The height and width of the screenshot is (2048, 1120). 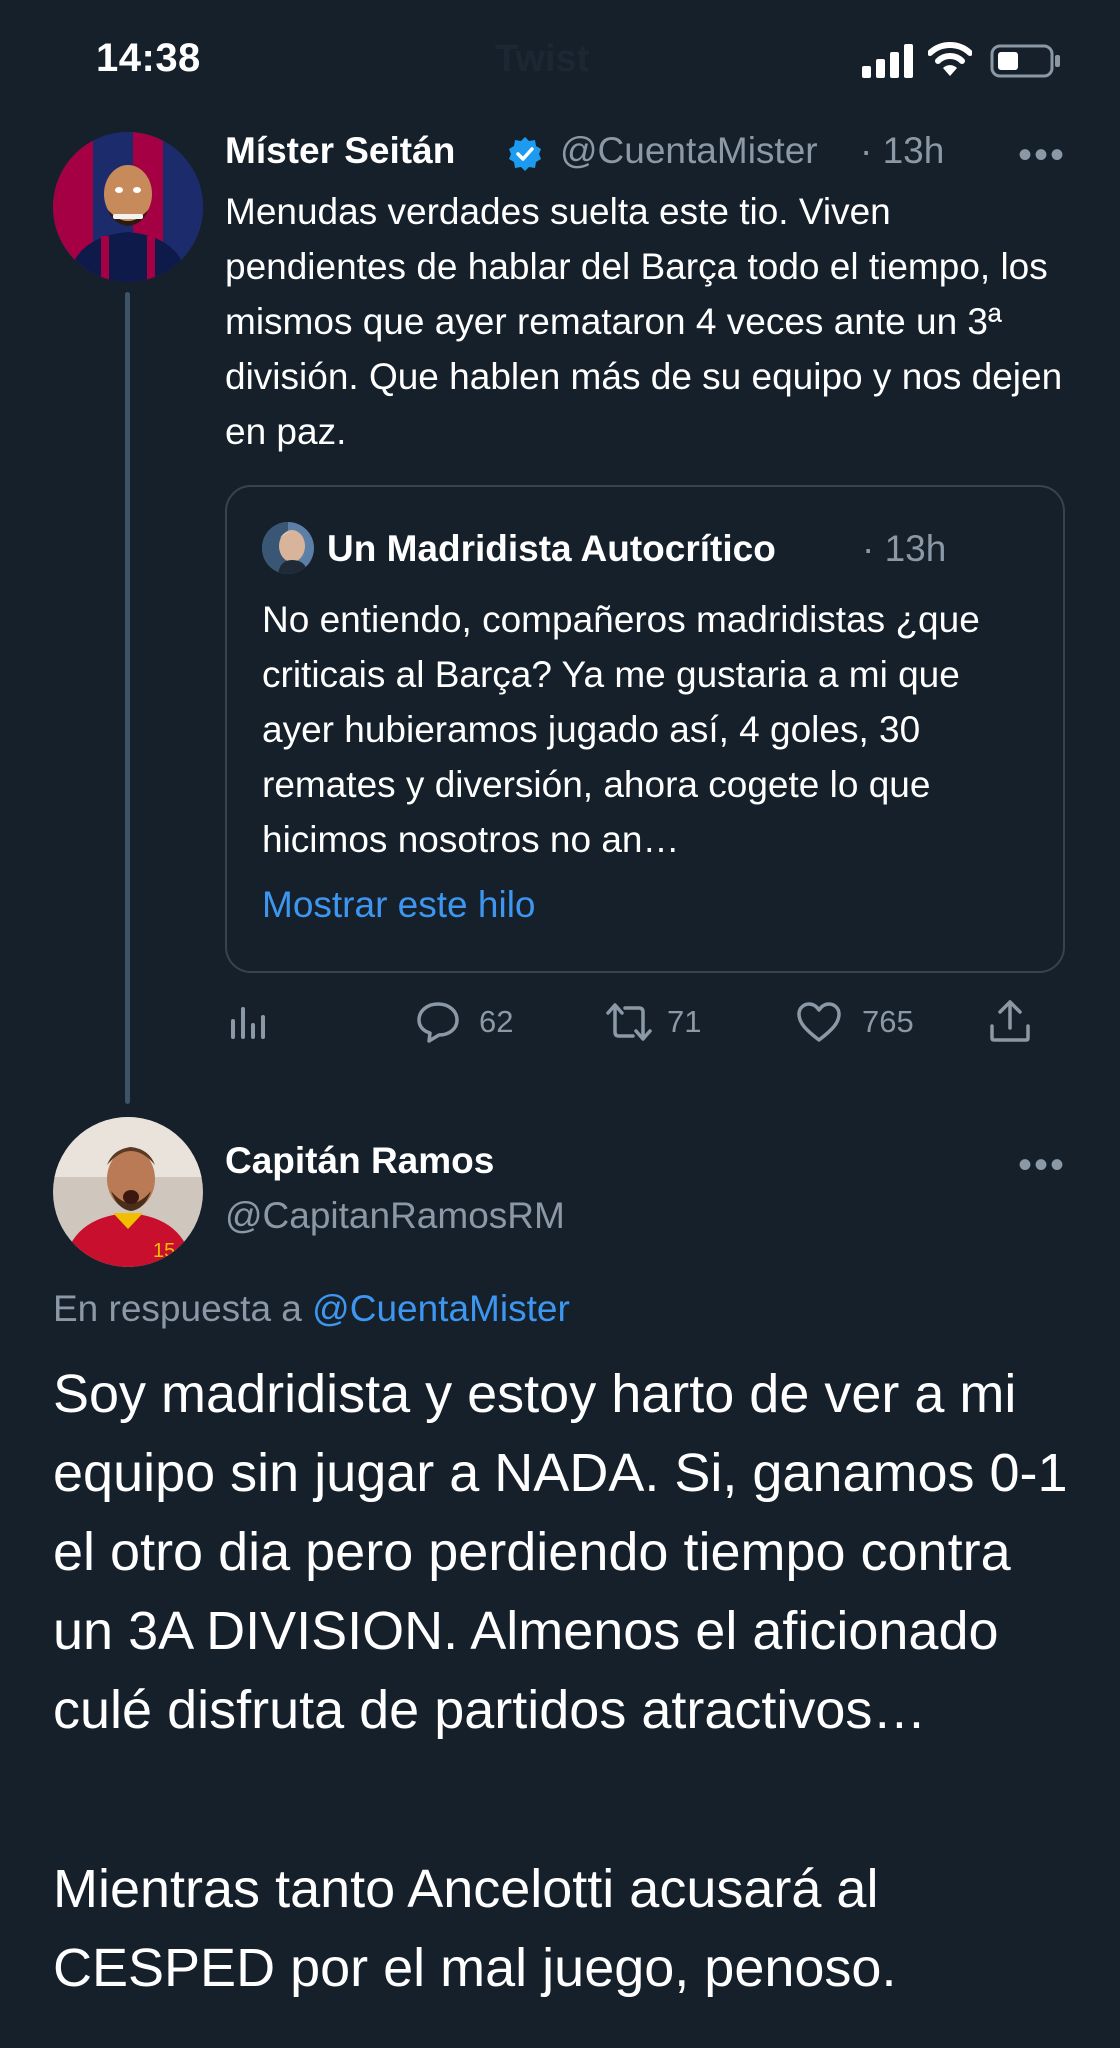 What do you see at coordinates (464, 1022) in the screenshot?
I see `reply-button: 62` at bounding box center [464, 1022].